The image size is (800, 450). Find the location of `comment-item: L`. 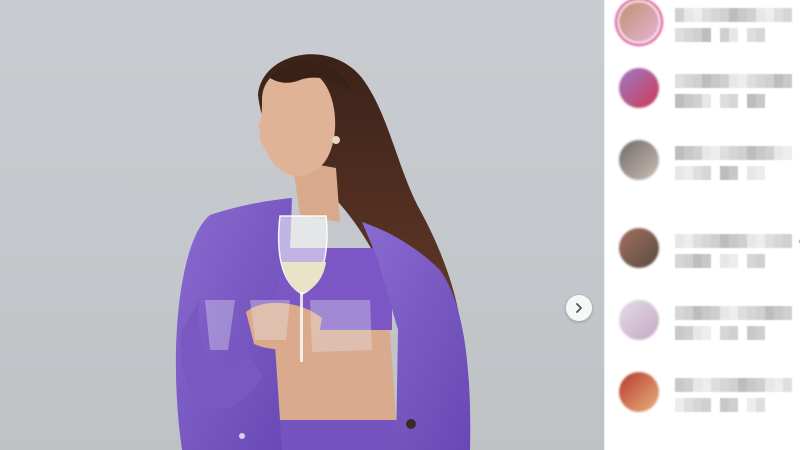

comment-item: L is located at coordinates (709, 402).